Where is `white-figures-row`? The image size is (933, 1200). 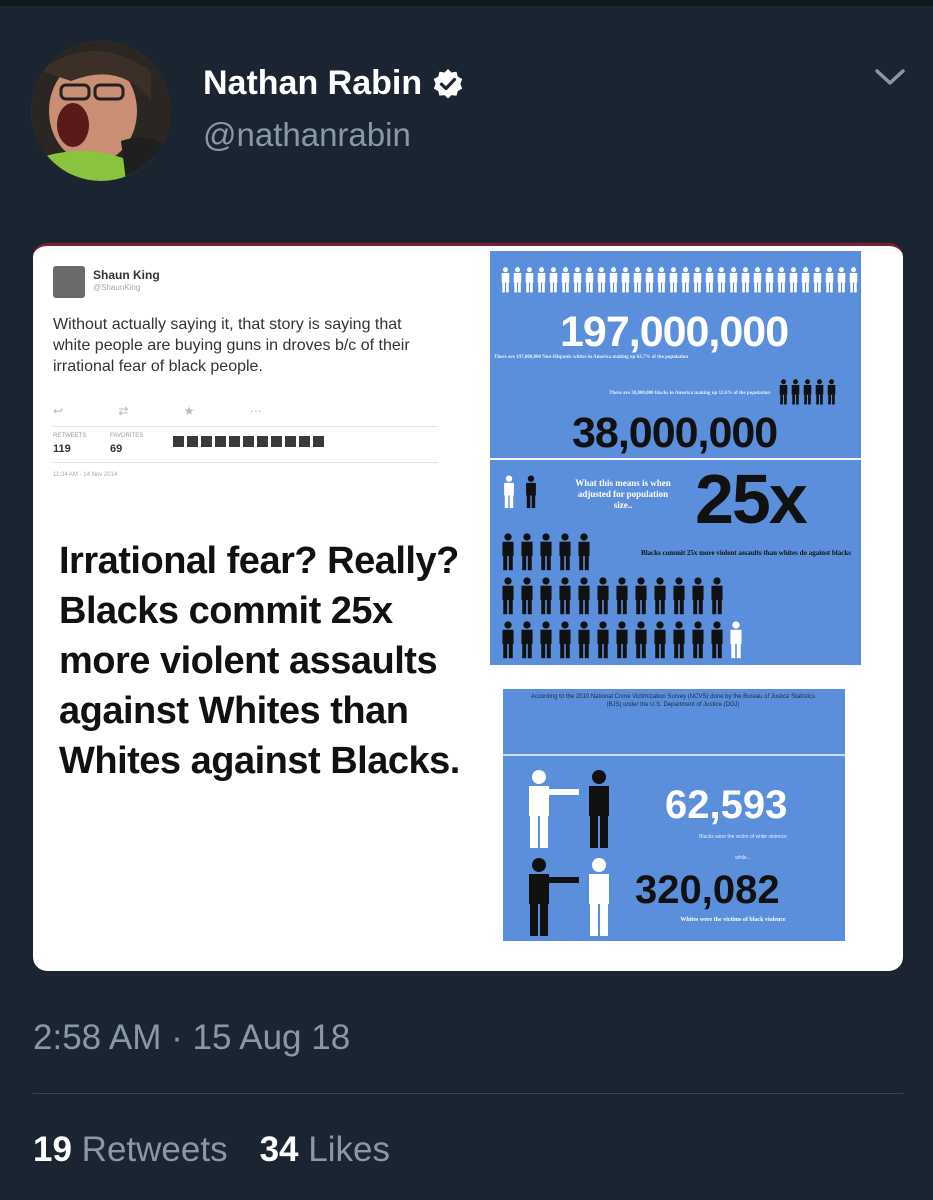 white-figures-row is located at coordinates (679, 280).